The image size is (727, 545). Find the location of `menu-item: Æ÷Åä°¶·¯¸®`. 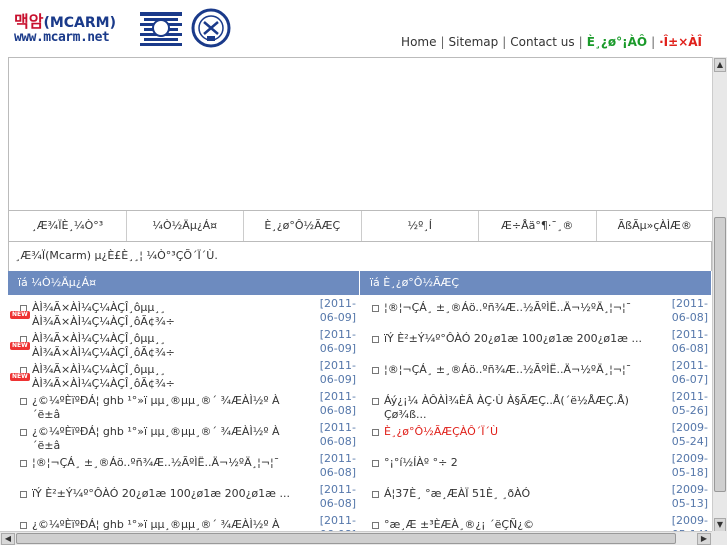

menu-item: Æ÷Åä°¶·¯¸® is located at coordinates (538, 226).